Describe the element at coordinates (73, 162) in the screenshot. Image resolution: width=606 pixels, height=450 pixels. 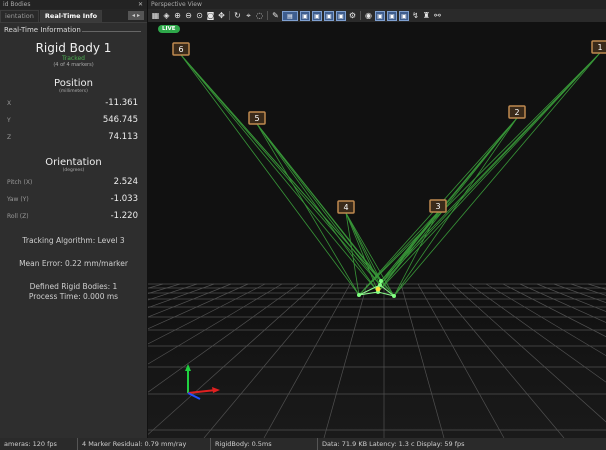
I see `orientation-title: Orientation` at that location.